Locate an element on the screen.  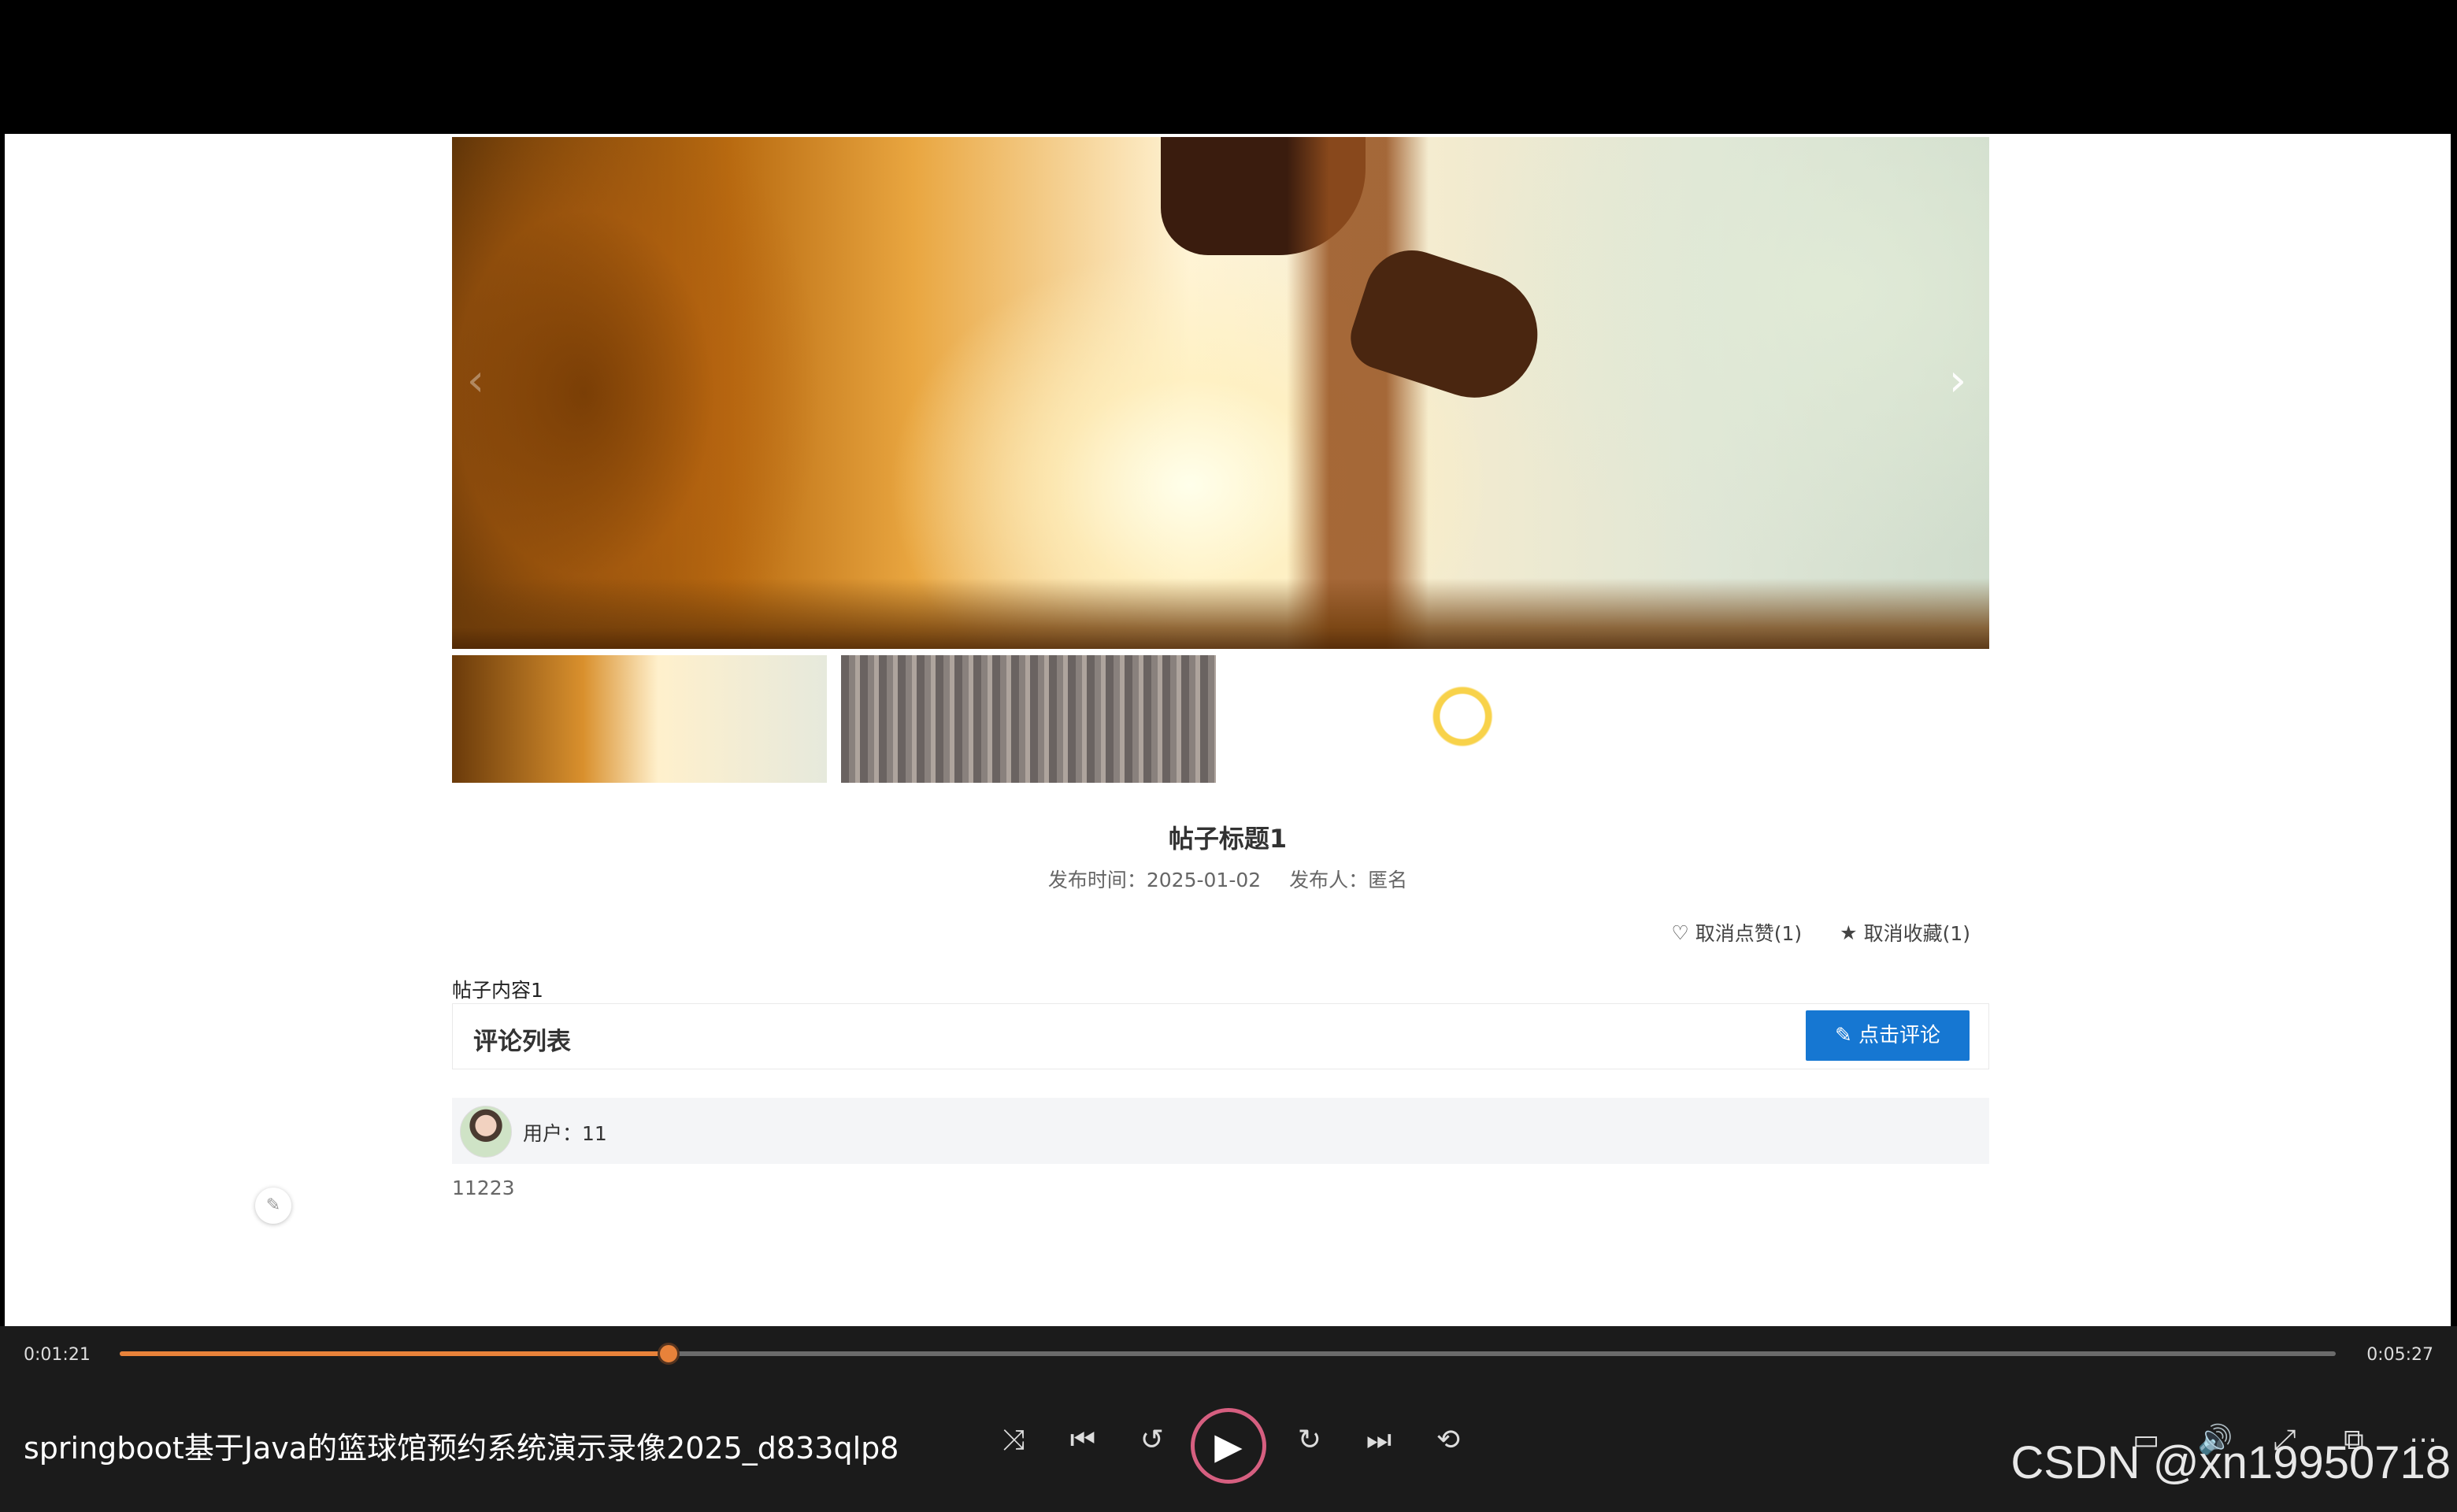
play-button: ▶ is located at coordinates (1228, 1446).